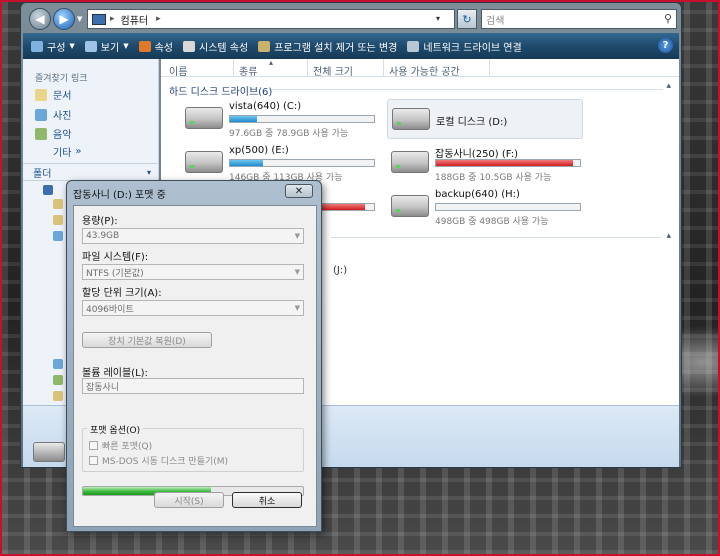 The width and height of the screenshot is (720, 556). Describe the element at coordinates (327, 46) in the screenshot. I see `toolbar-button-programs: 프로그램 설치 제거 또는 변경` at that location.